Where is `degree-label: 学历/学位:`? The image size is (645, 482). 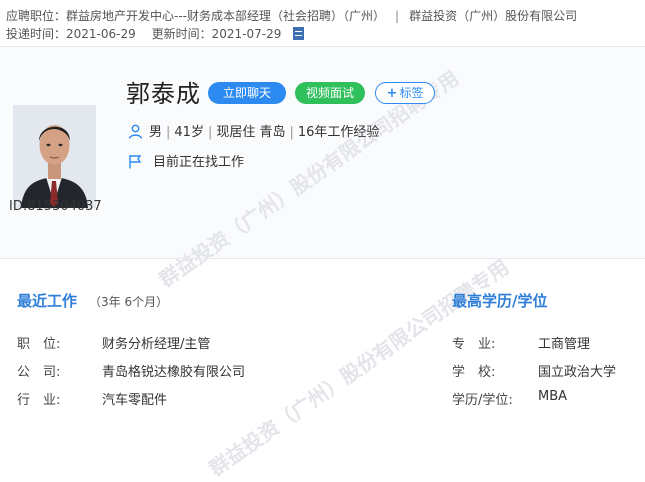 degree-label: 学历/学位: is located at coordinates (482, 400).